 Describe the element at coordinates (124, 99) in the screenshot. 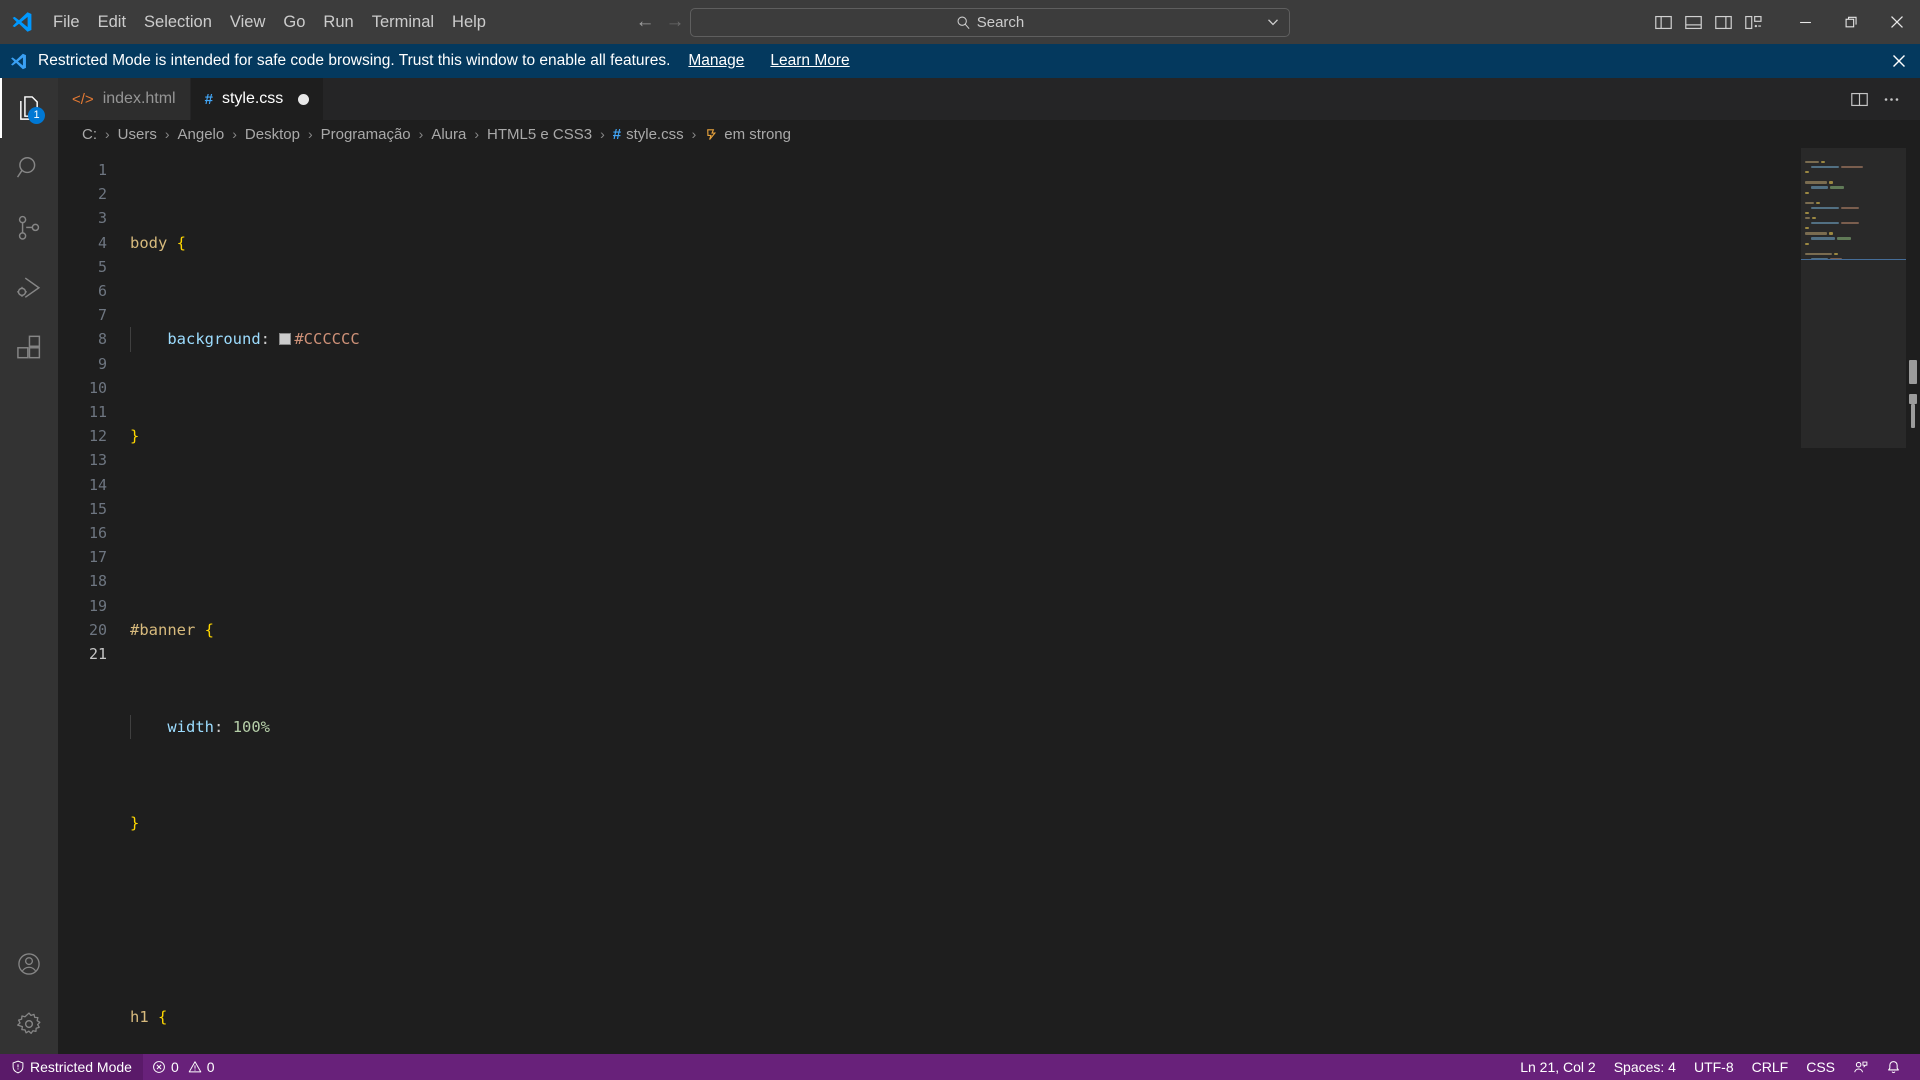

I see `tab-index-html: </> index.html` at that location.